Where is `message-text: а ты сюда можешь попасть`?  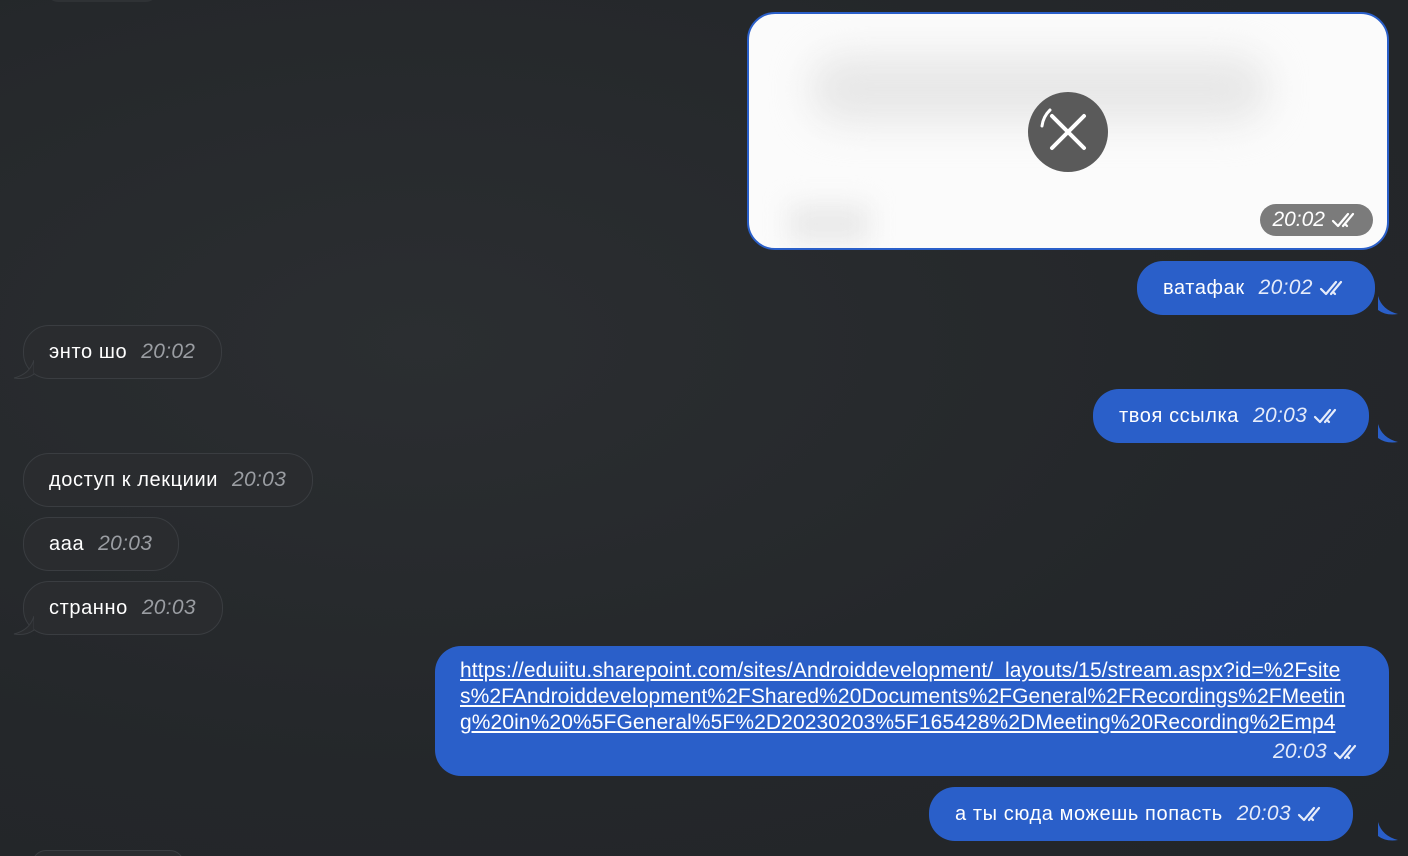
message-text: а ты сюда можешь попасть is located at coordinates (1089, 813).